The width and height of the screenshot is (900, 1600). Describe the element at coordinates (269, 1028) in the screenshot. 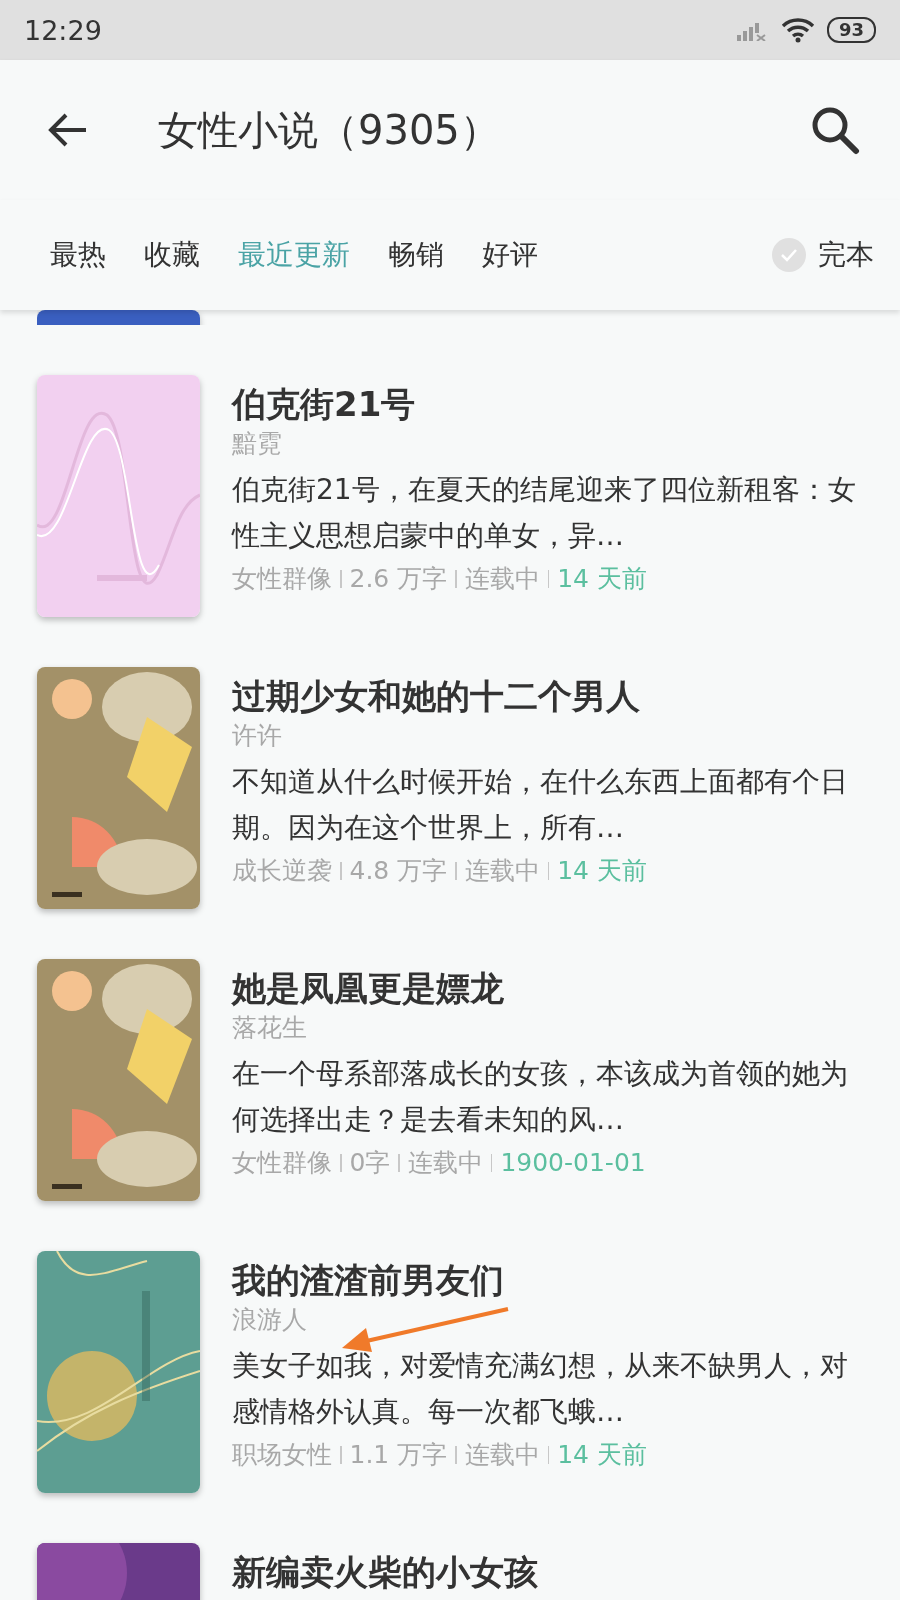

I see `book-author: 落花生` at that location.